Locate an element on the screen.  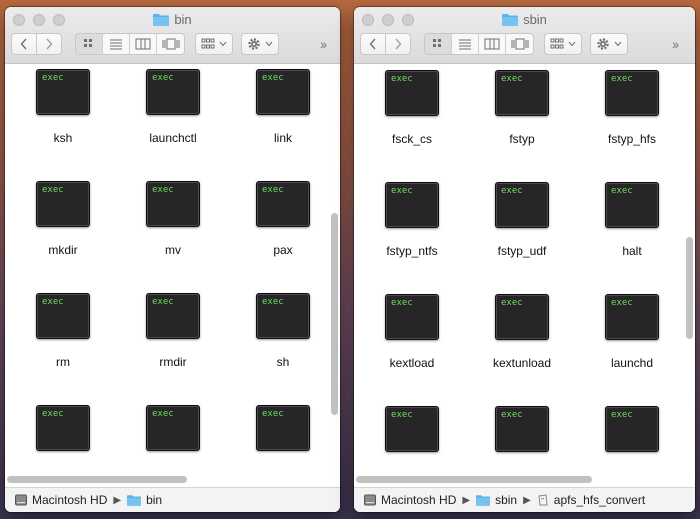
window-titlebar: sbin ›› is located at coordinates (524, 35).